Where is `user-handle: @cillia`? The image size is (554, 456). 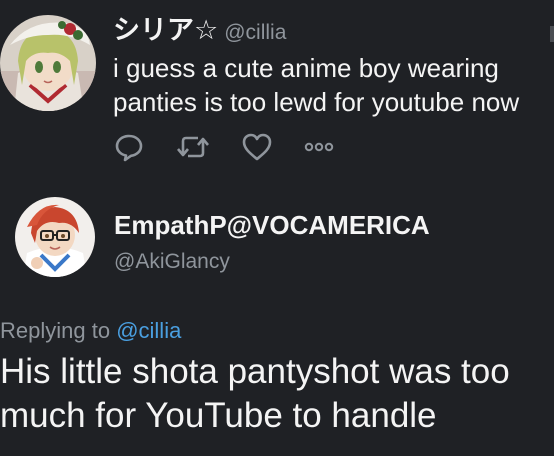 user-handle: @cillia is located at coordinates (255, 32).